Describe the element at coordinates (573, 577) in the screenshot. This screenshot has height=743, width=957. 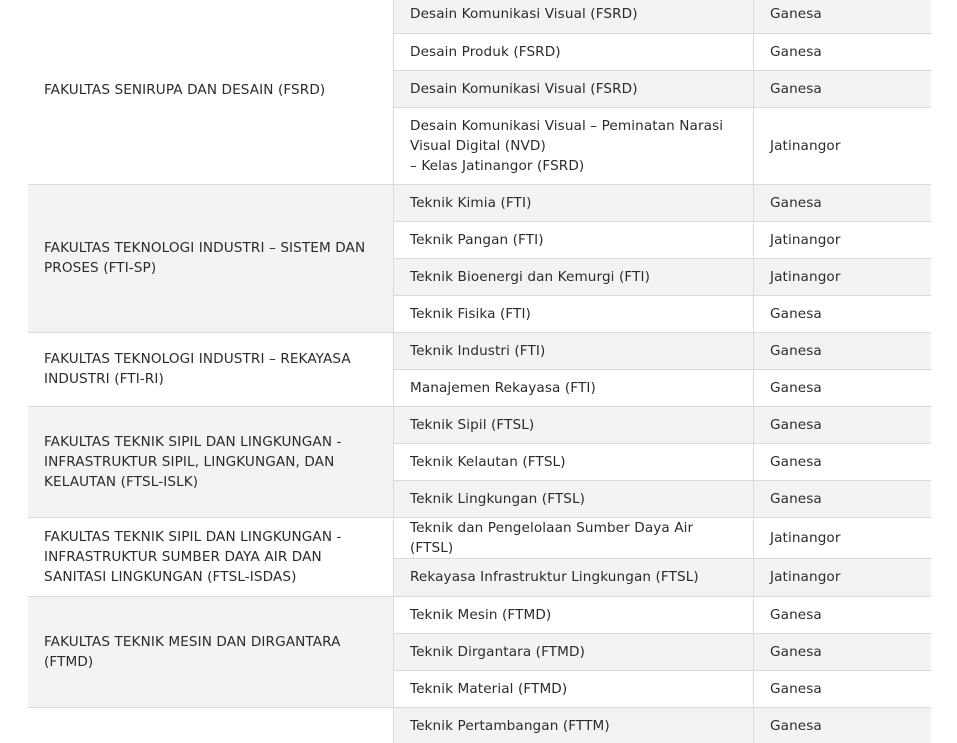
I see `program-cell: Rekayasa Infrastruktur Lingkungan (FTSL)` at that location.